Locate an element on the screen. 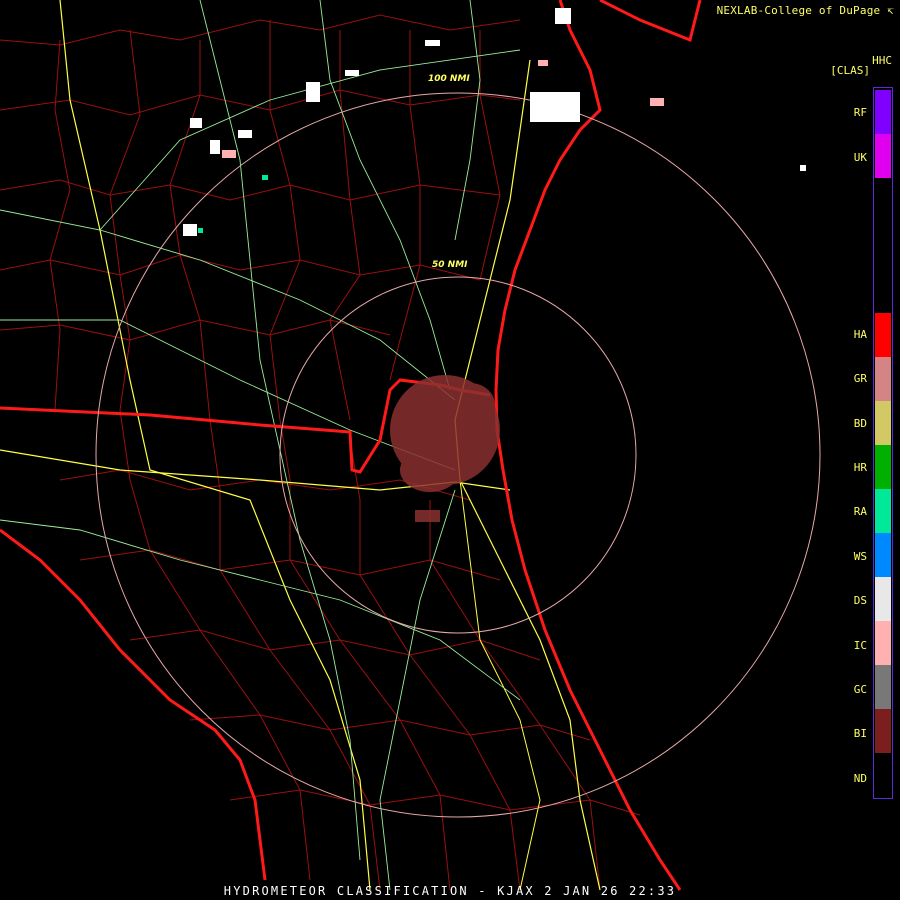 Image resolution: width=900 pixels, height=900 pixels. legend-label-ha: HA is located at coordinates (860, 334).